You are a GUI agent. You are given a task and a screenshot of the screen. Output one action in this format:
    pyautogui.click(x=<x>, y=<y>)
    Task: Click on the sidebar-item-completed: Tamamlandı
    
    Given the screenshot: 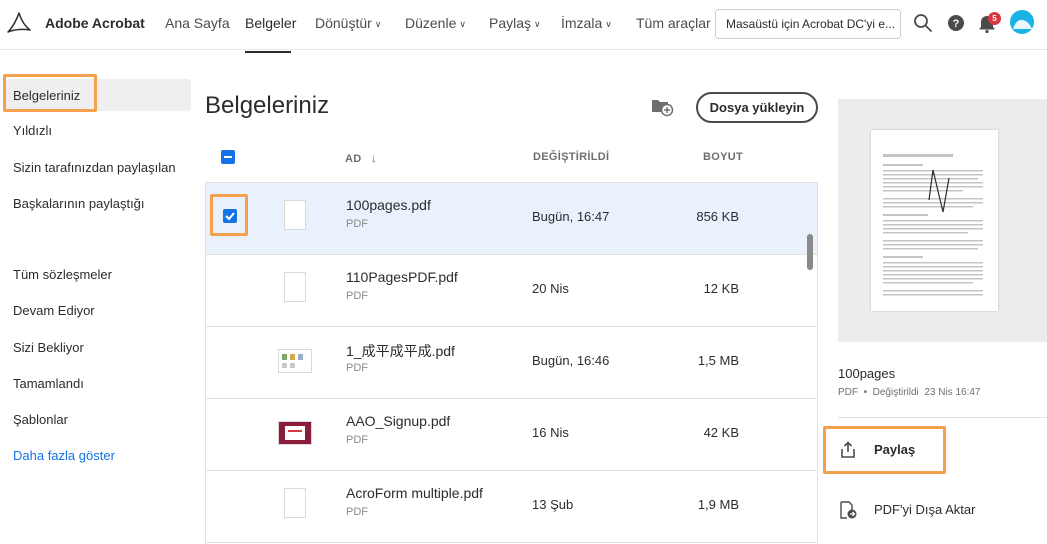 What is the action you would take?
    pyautogui.click(x=48, y=383)
    